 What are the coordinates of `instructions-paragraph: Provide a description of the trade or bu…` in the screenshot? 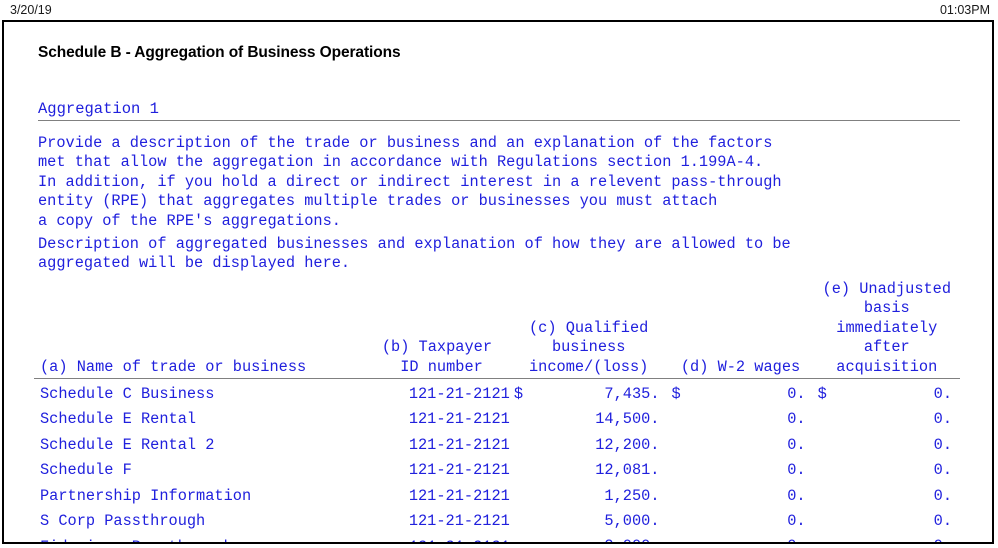 It's located at (410, 182).